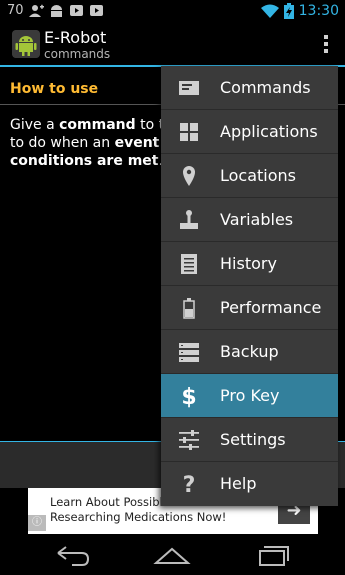 Image resolution: width=345 pixels, height=575 pixels. Describe the element at coordinates (265, 87) in the screenshot. I see `menu-item-label: Commands` at that location.